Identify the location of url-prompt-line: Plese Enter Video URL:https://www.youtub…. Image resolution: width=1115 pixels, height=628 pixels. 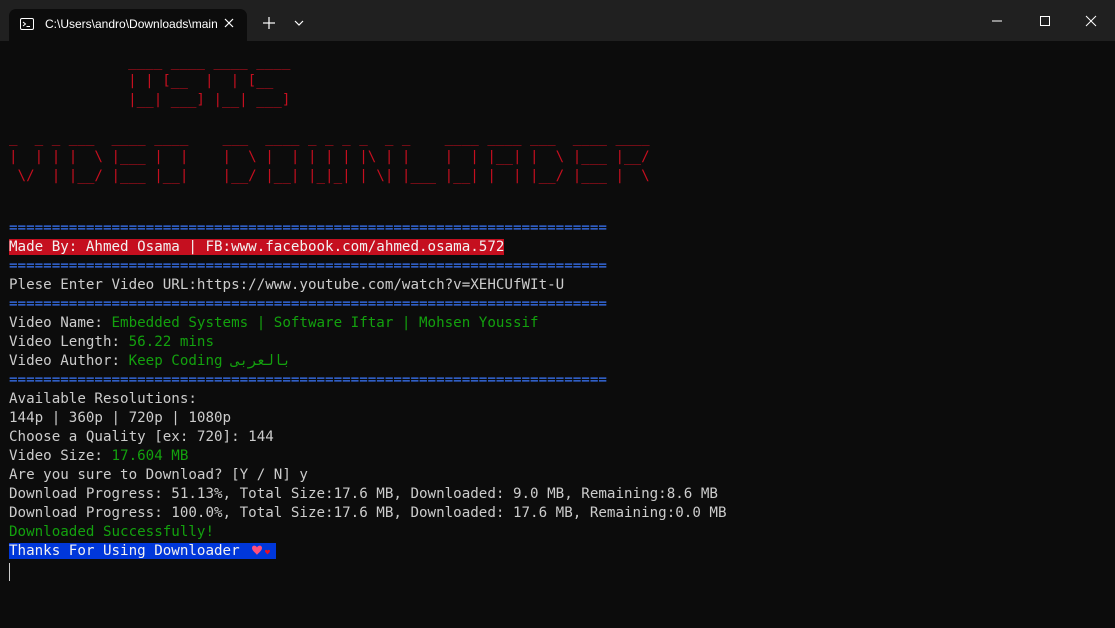
(286, 285).